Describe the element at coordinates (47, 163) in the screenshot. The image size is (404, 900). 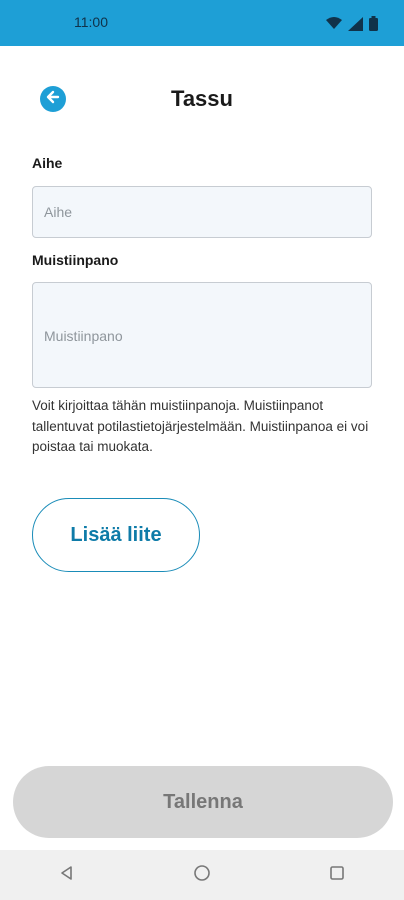
I see `subject-label: Aihe` at that location.